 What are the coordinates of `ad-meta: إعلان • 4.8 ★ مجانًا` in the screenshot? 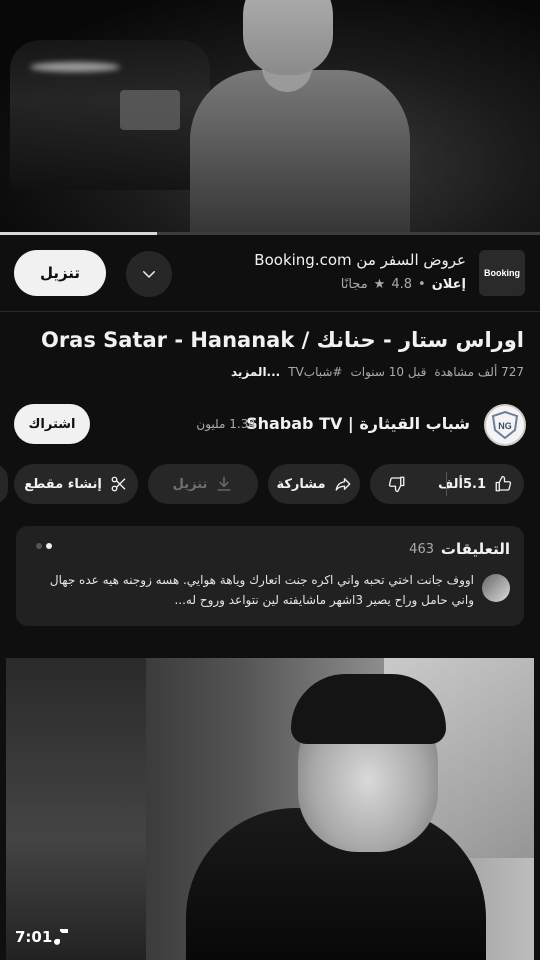 It's located at (403, 284).